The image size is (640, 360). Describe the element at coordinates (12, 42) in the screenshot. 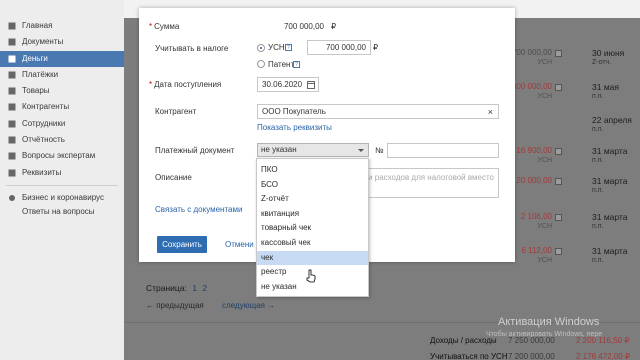

I see `documents-icon` at that location.